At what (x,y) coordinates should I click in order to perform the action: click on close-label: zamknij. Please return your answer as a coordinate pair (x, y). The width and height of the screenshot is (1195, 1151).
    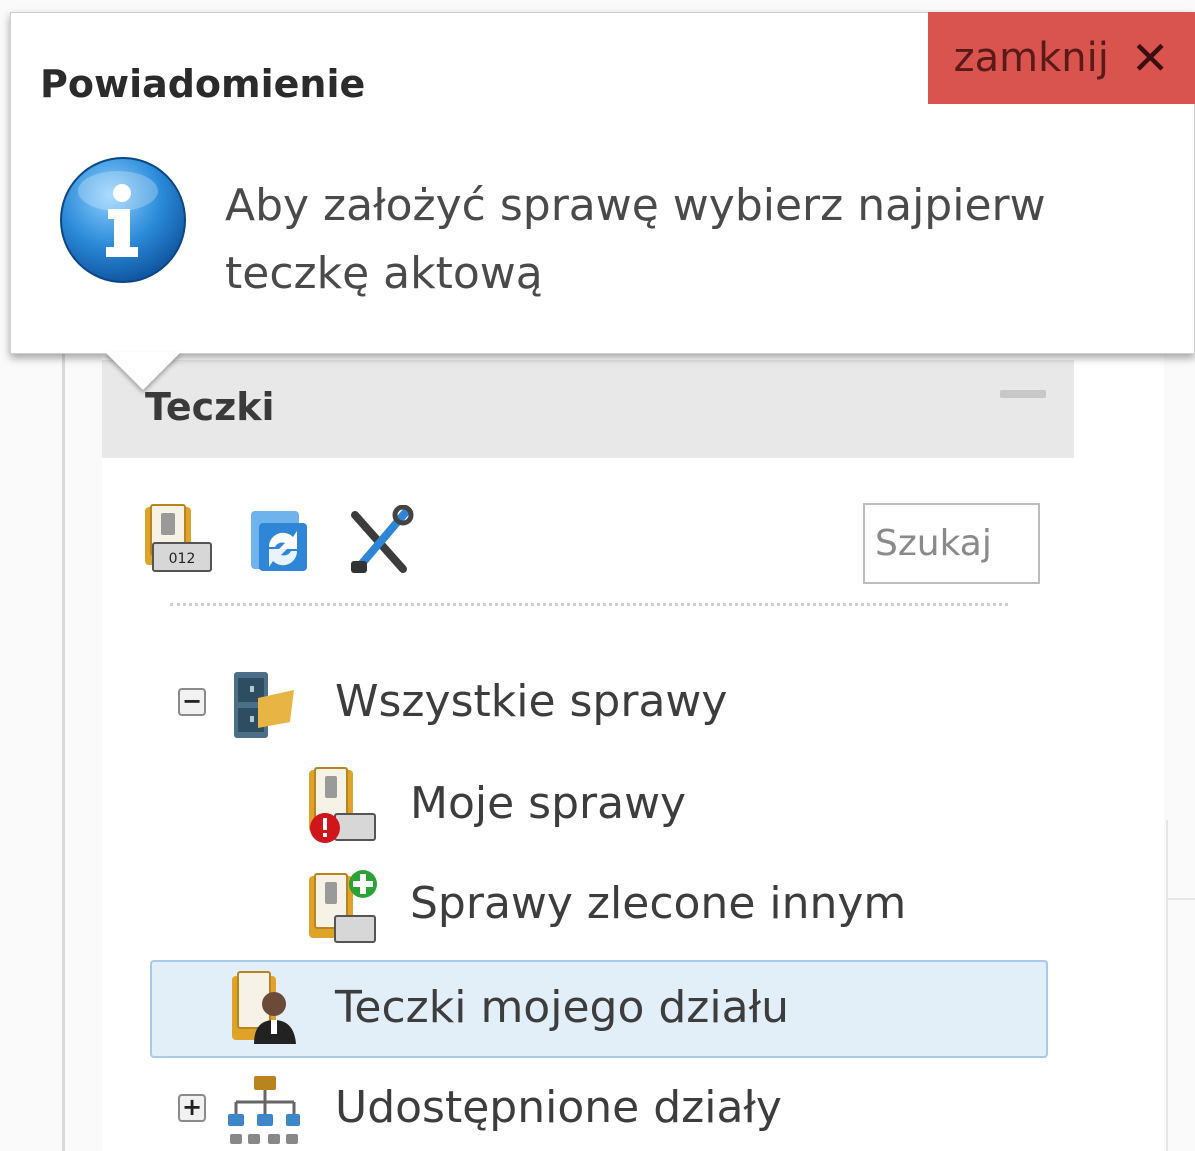
    Looking at the image, I should click on (1031, 58).